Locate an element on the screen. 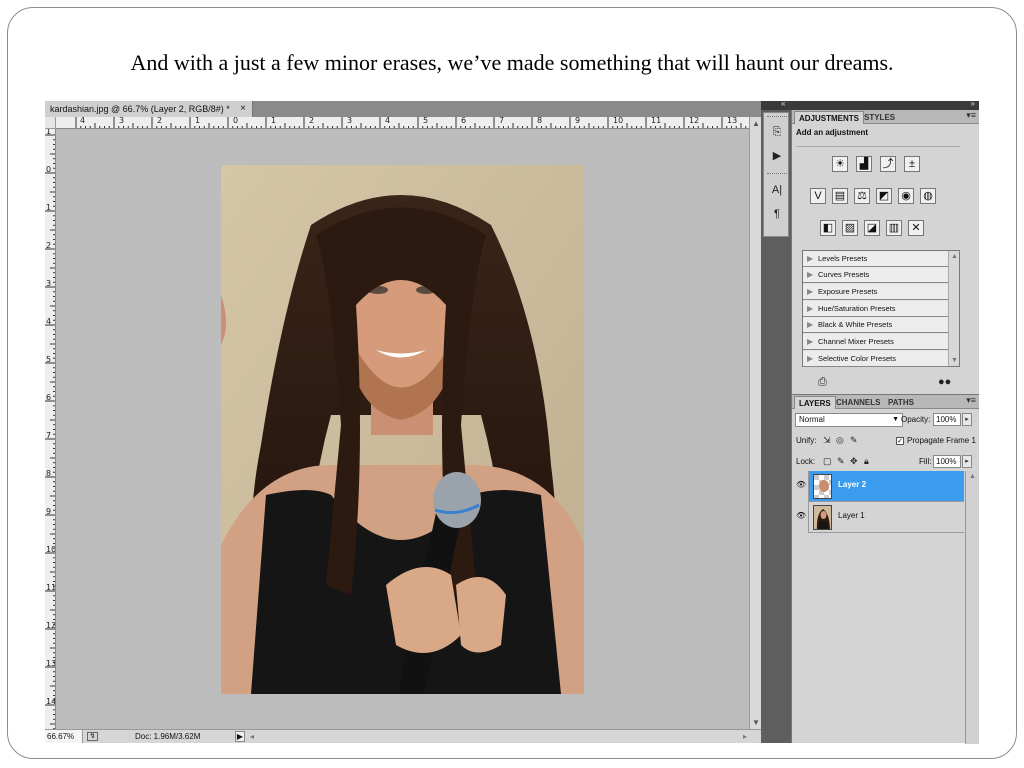  preset-label: Selective Color Presets is located at coordinates (857, 358).